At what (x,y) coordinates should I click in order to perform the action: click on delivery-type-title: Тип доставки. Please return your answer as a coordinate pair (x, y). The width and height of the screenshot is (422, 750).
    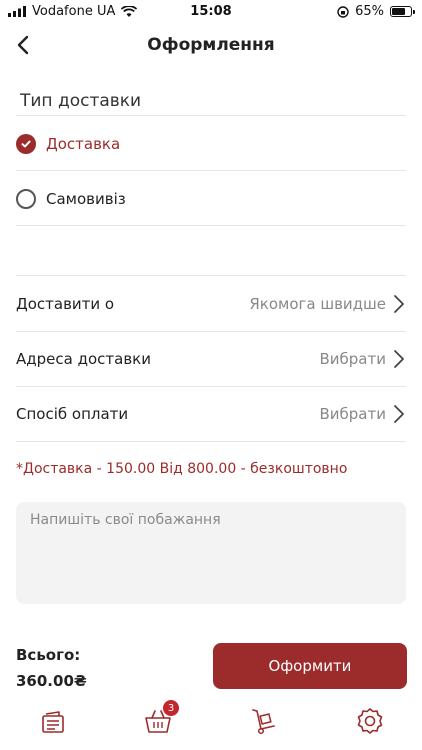
    Looking at the image, I should click on (81, 101).